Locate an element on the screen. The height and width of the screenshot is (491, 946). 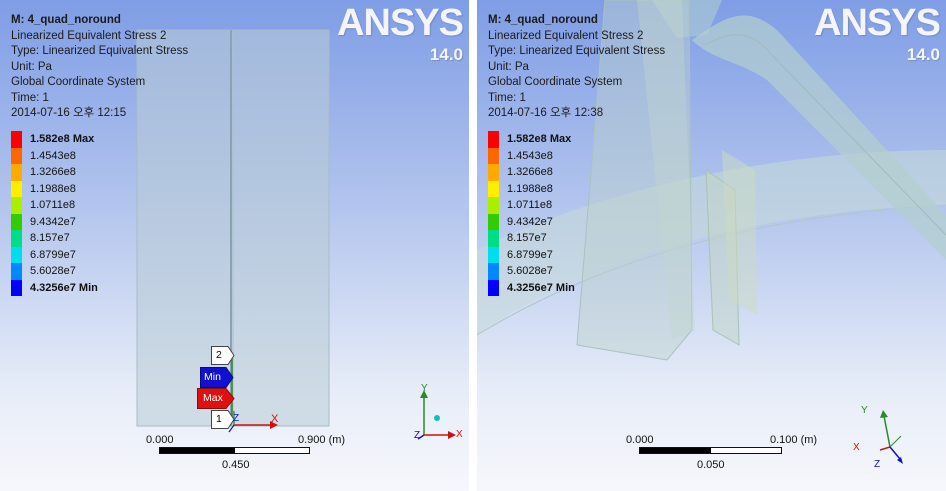
scale-mid: 0.050 is located at coordinates (711, 465).